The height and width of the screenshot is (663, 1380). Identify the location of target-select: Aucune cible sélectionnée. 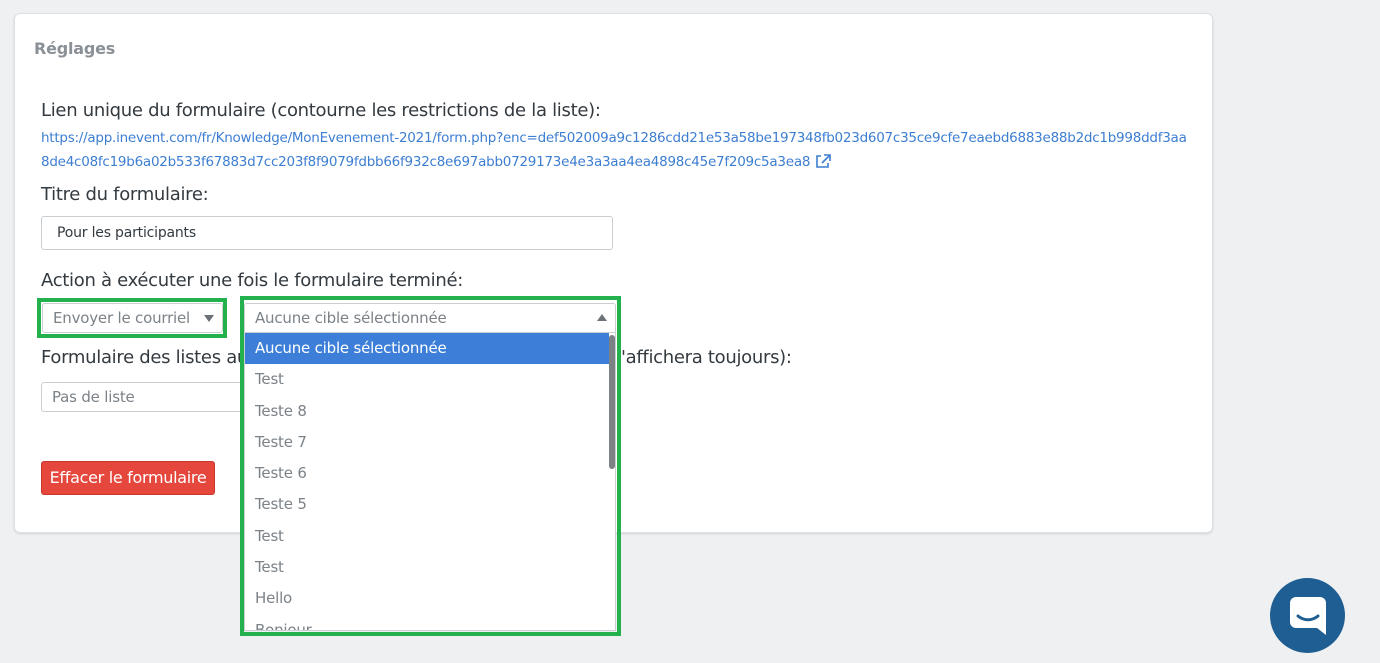
(430, 318).